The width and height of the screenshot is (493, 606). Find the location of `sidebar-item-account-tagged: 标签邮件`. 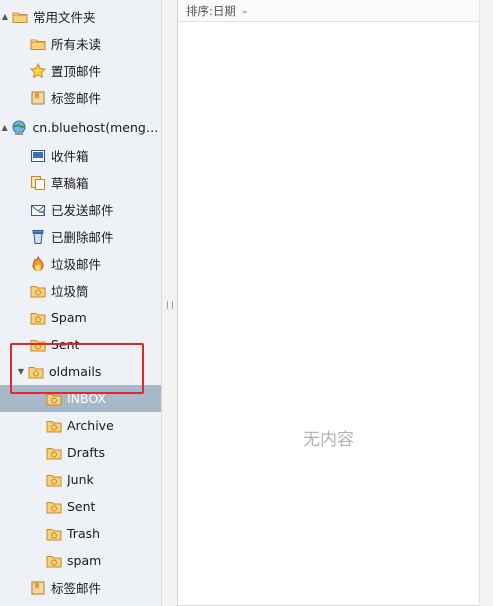

sidebar-item-account-tagged: 标签邮件 is located at coordinates (80, 587).